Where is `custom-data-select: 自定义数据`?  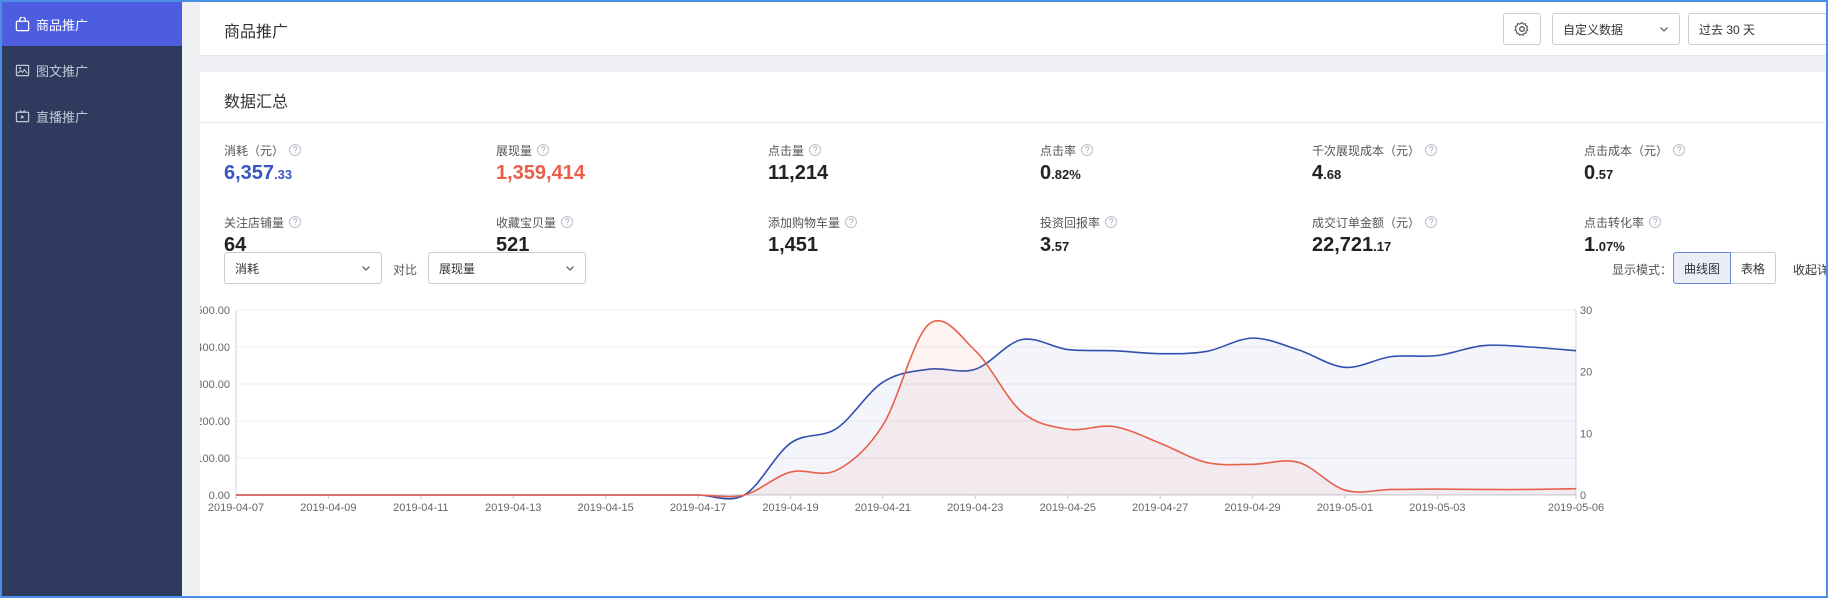 custom-data-select: 自定义数据 is located at coordinates (1616, 29).